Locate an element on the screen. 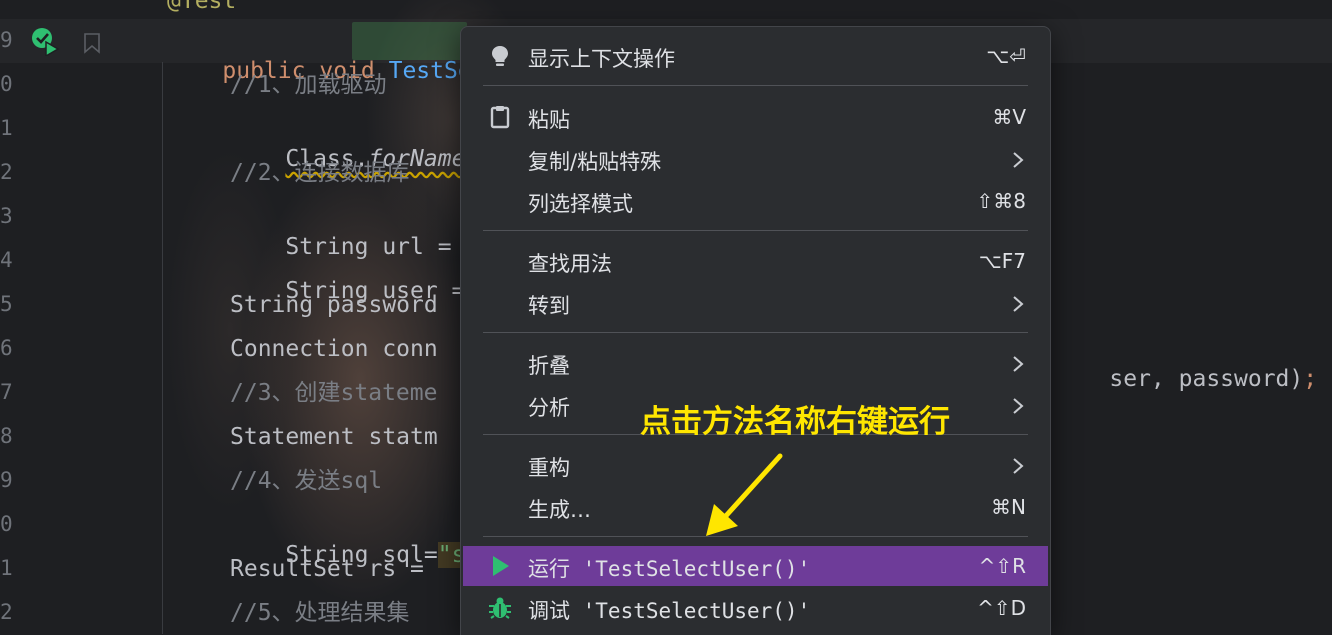 The height and width of the screenshot is (635, 1332). menu-item-column-selection-mode: 列选择模式 ⇧⌘8 is located at coordinates (755, 201).